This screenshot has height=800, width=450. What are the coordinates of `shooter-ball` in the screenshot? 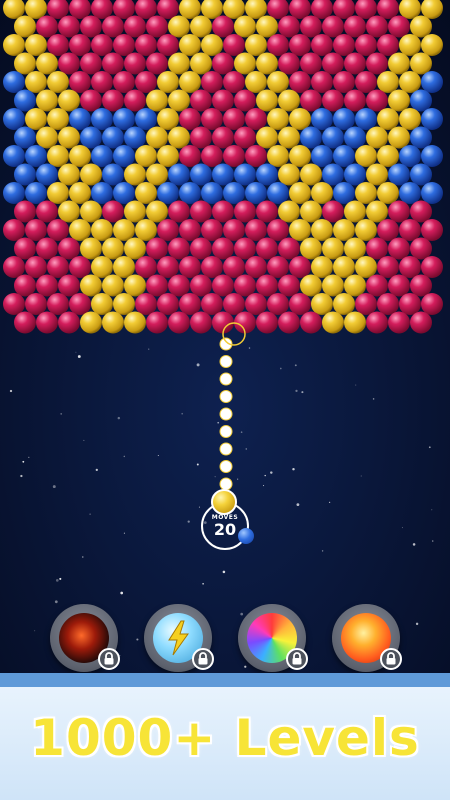 It's located at (224, 502).